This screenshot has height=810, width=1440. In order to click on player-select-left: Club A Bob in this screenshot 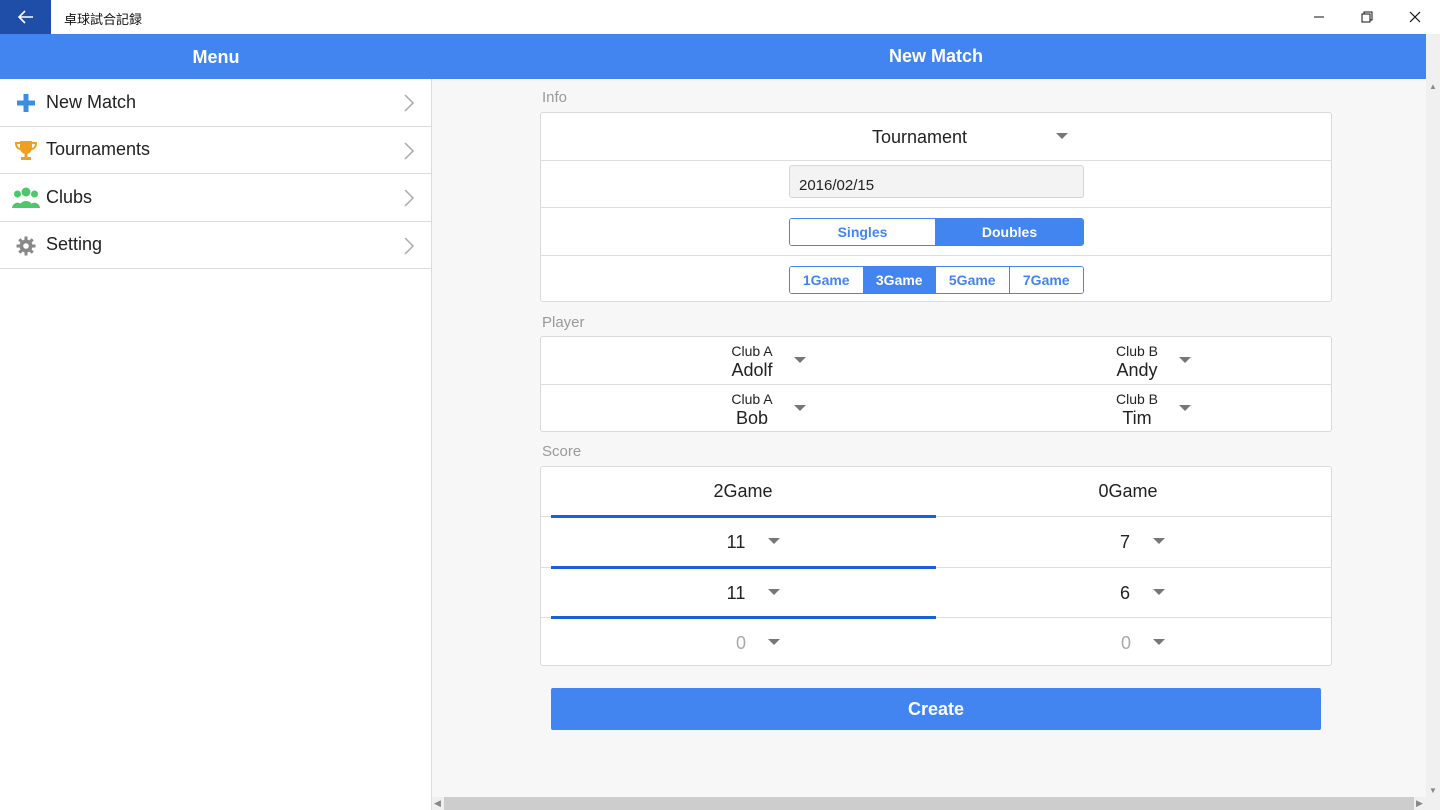, I will do `click(752, 410)`.